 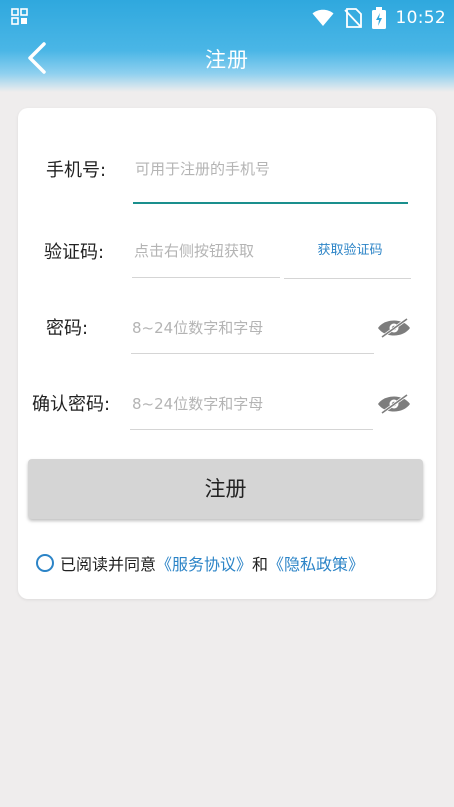 I want to click on phone-underline, so click(x=270, y=203).